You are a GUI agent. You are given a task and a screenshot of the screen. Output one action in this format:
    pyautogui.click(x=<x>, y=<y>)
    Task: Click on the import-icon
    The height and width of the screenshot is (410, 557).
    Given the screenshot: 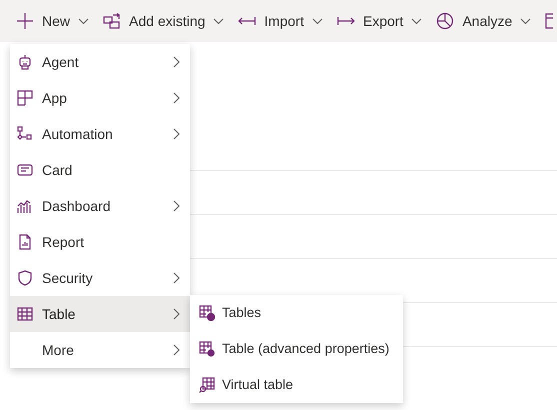 What is the action you would take?
    pyautogui.click(x=247, y=21)
    